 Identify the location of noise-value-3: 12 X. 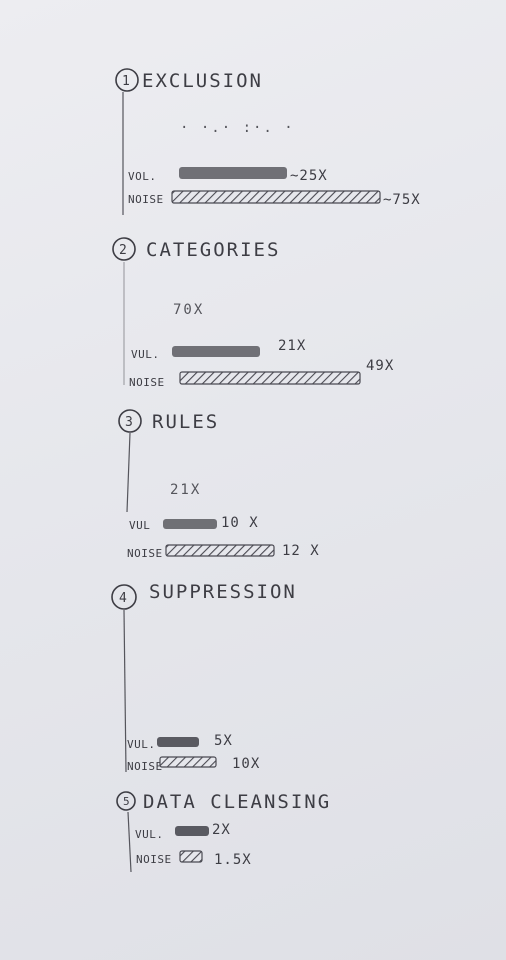
(301, 551).